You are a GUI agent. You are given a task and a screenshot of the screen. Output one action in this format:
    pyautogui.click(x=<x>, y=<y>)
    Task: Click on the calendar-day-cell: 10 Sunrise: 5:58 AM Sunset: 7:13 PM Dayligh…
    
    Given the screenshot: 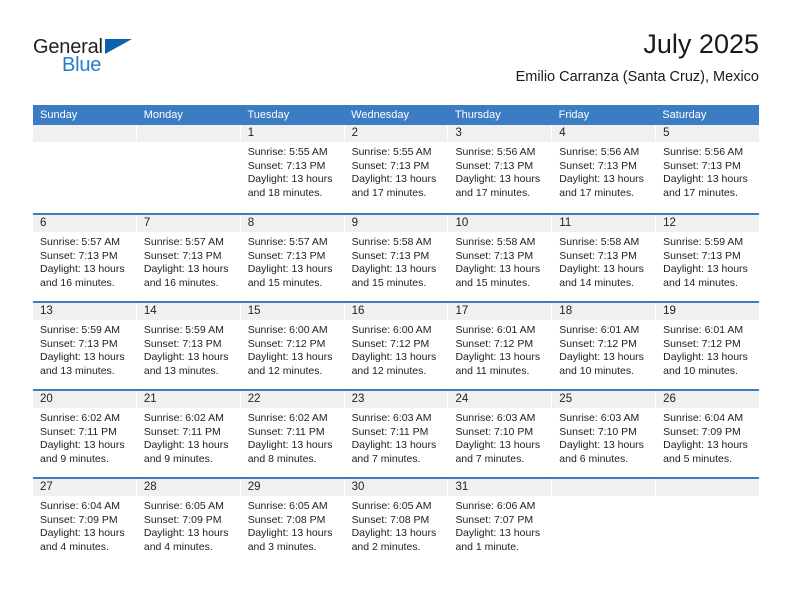 What is the action you would take?
    pyautogui.click(x=500, y=258)
    